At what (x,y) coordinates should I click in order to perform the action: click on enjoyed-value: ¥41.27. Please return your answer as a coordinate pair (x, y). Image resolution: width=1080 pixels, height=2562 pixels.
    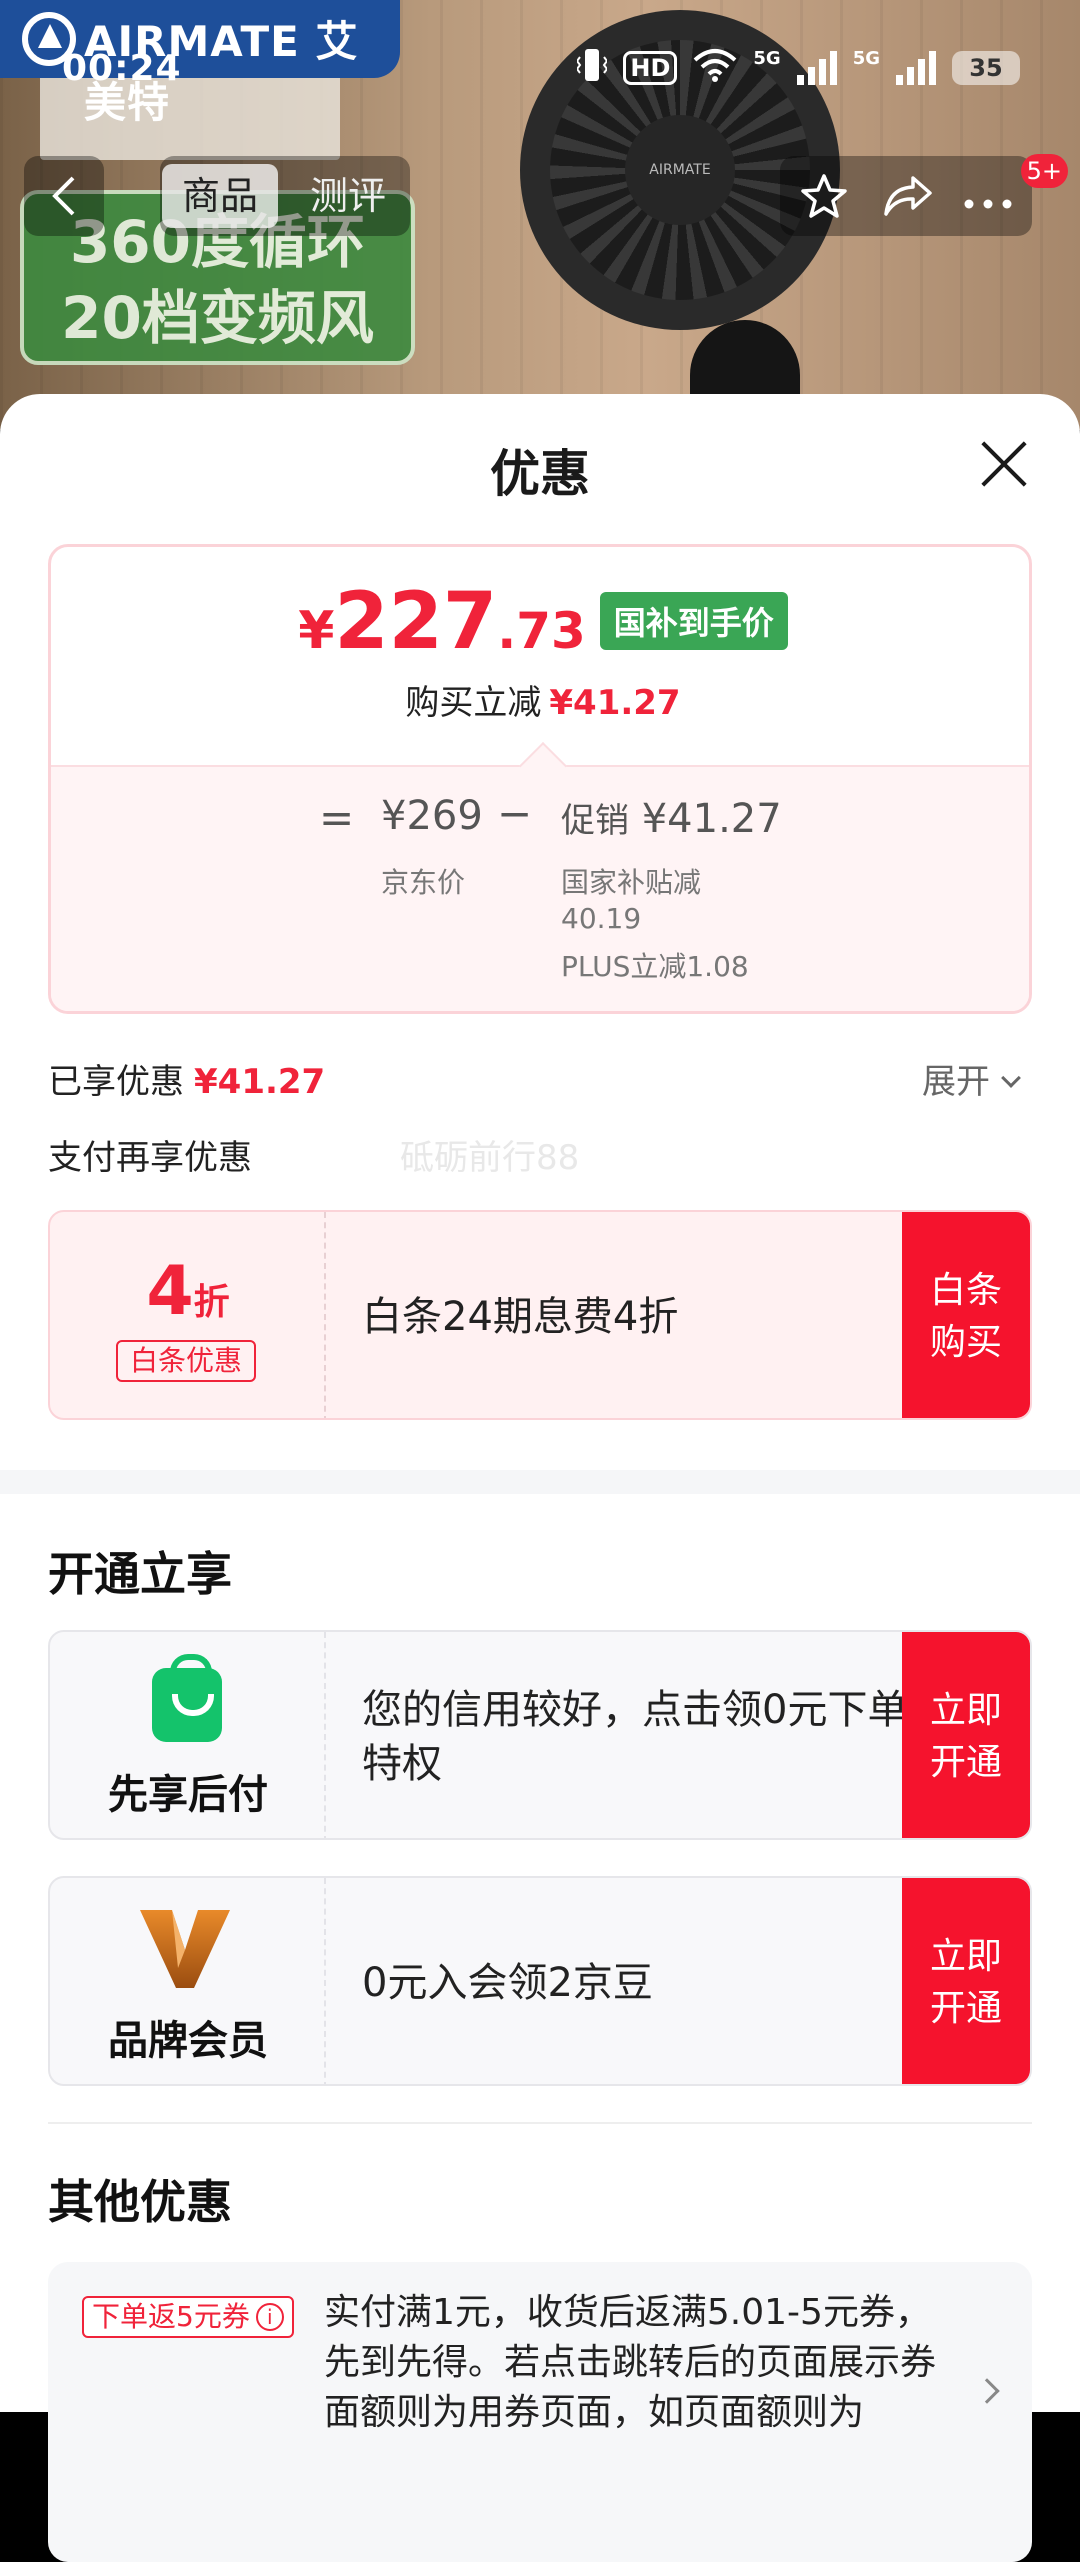
    Looking at the image, I should click on (260, 1082).